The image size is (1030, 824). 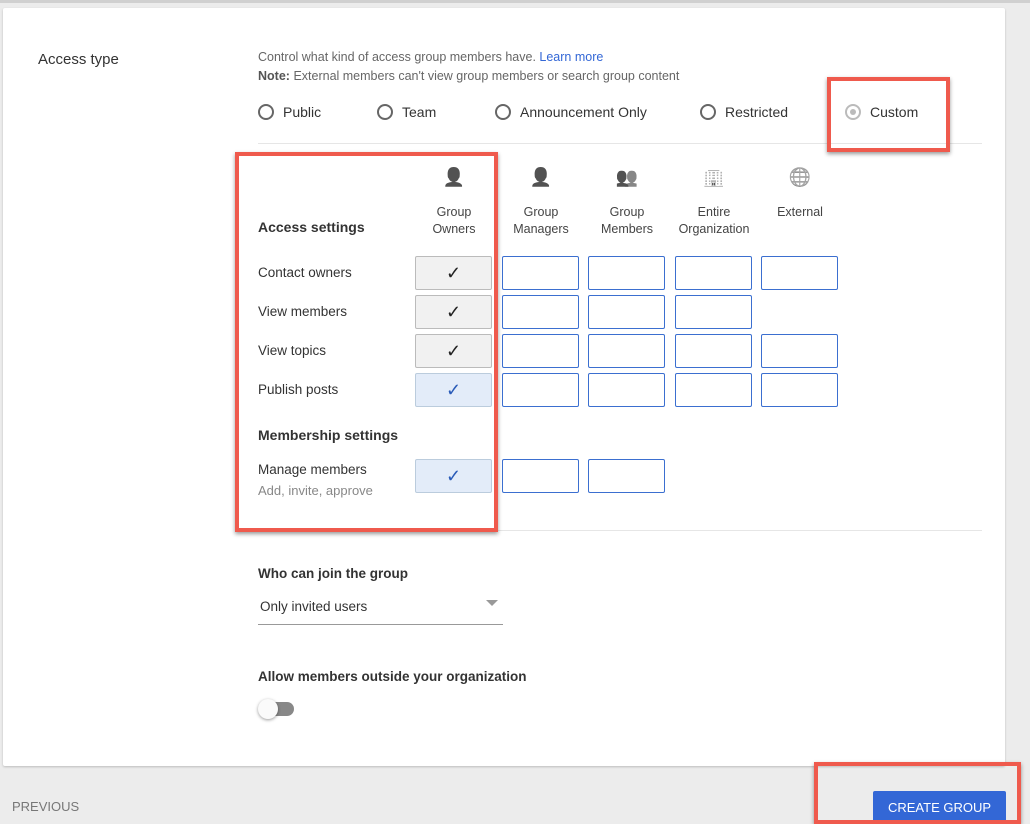 I want to click on radio-custom: Custom, so click(x=881, y=112).